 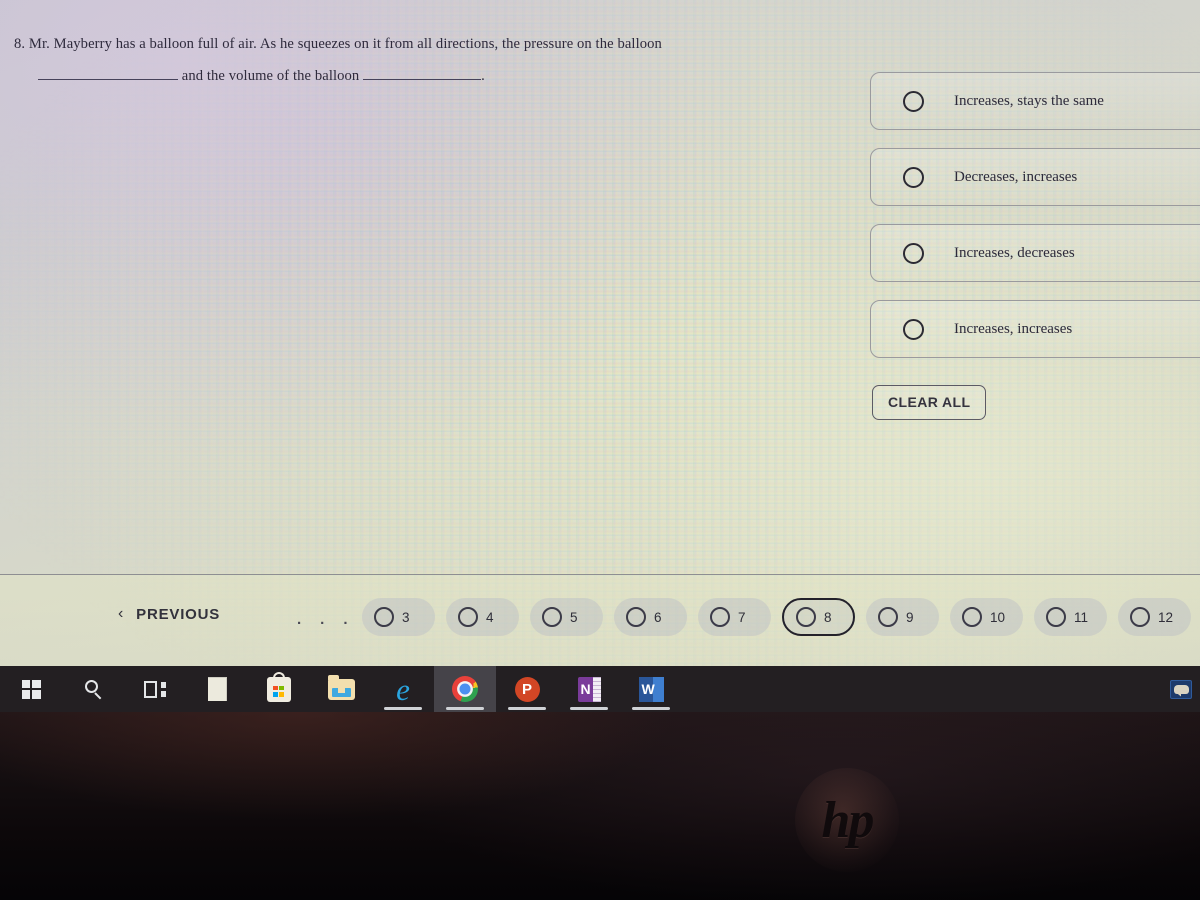 What do you see at coordinates (734, 617) in the screenshot?
I see `page-item-7: 7` at bounding box center [734, 617].